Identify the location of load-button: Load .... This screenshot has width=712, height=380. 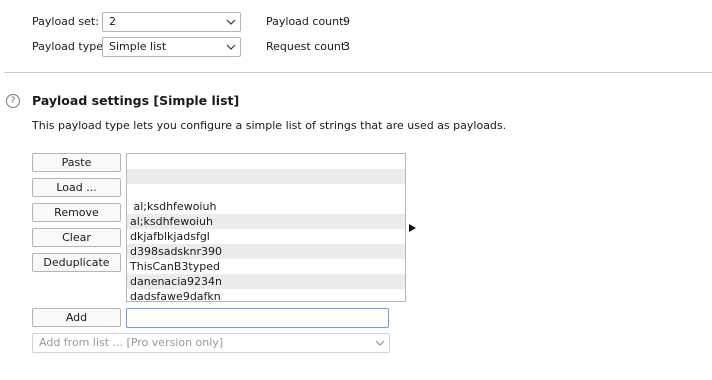
(76, 187).